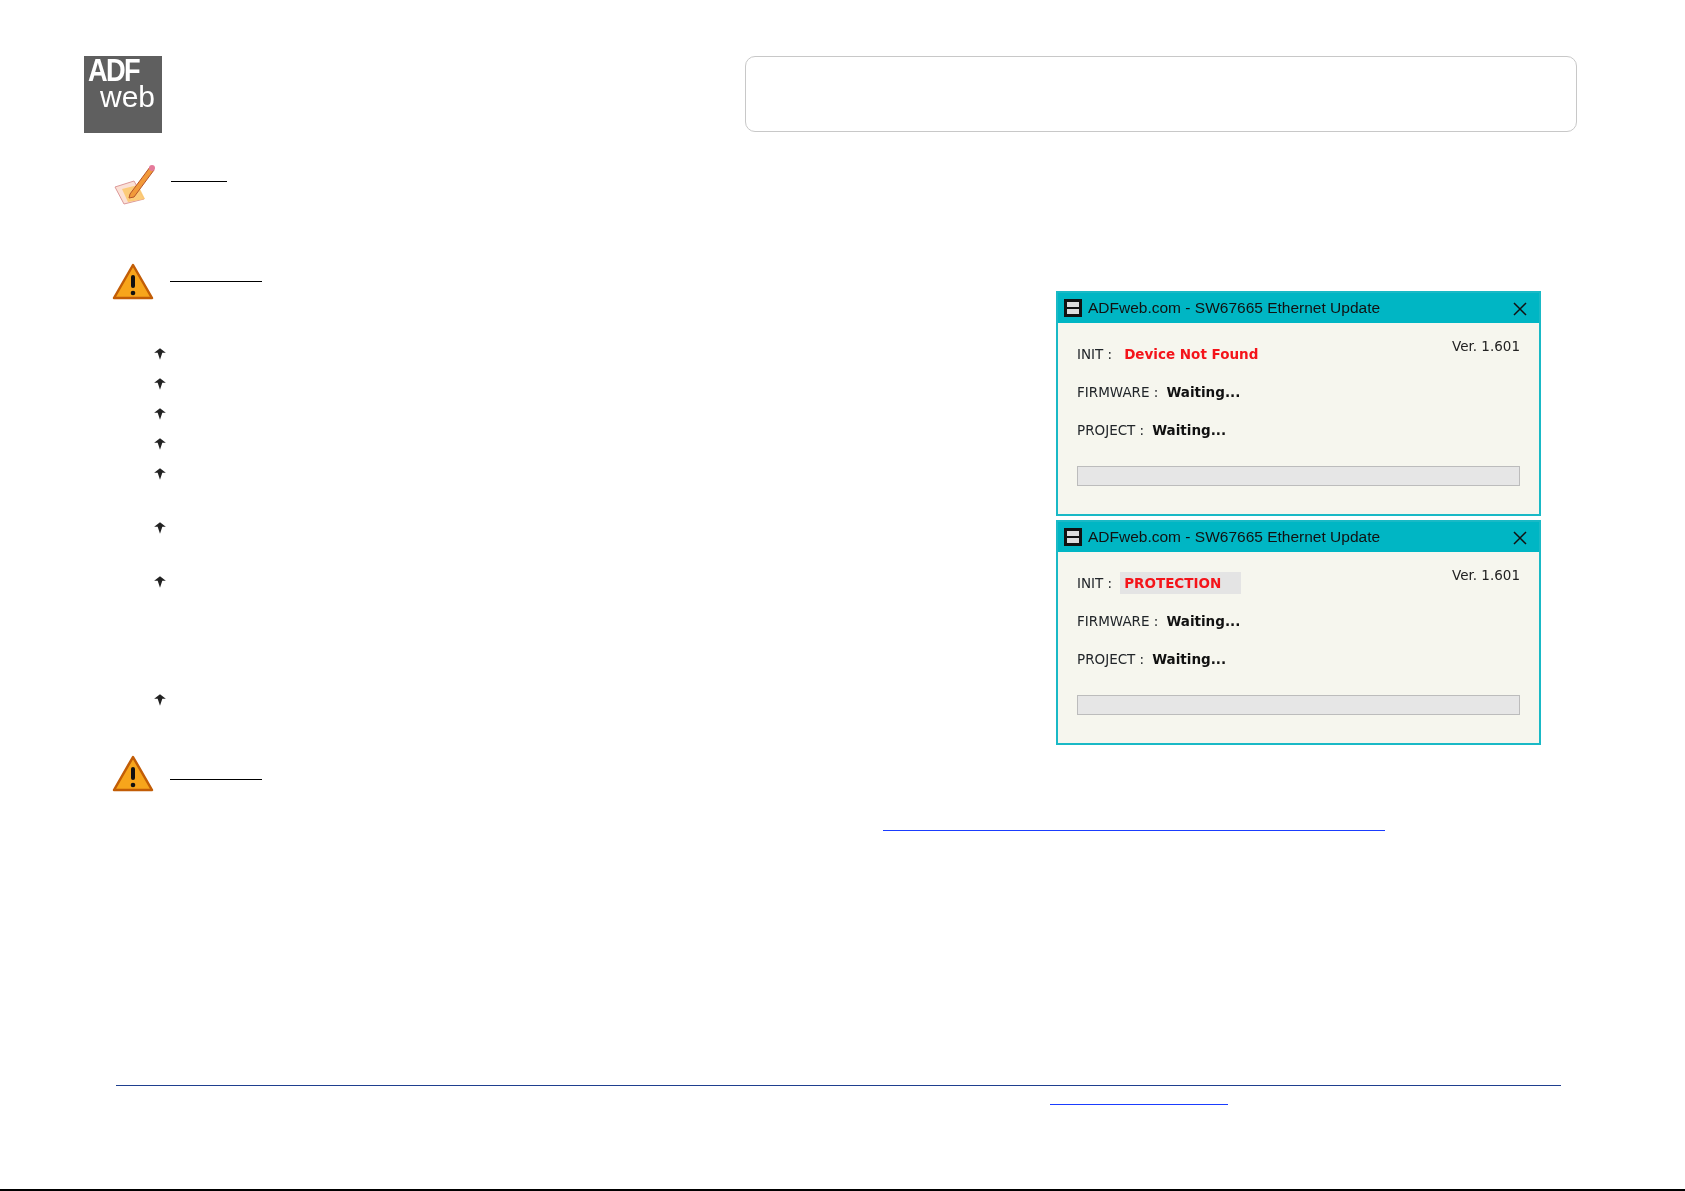 The image size is (1685, 1191). What do you see at coordinates (1181, 583) in the screenshot?
I see `init-status: PROTECTION` at bounding box center [1181, 583].